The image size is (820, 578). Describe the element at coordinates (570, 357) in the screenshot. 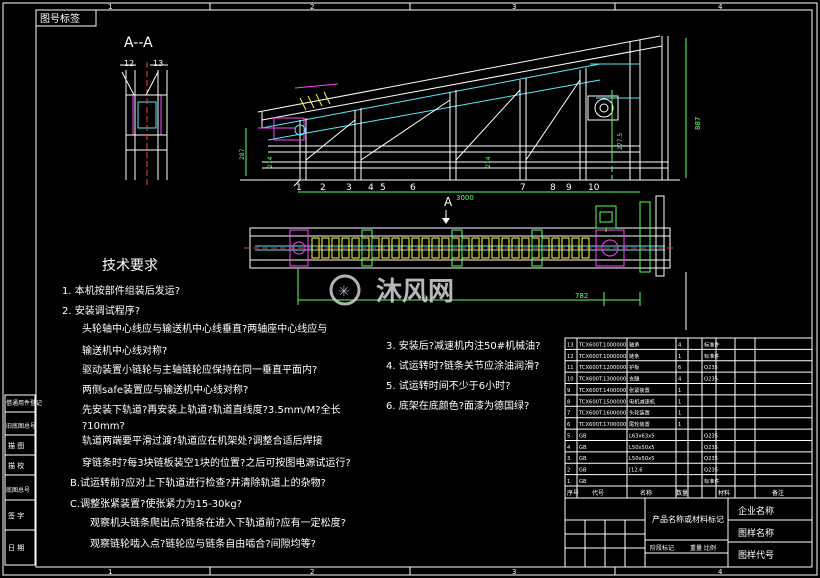

I see `bom-cell-no: 12` at that location.